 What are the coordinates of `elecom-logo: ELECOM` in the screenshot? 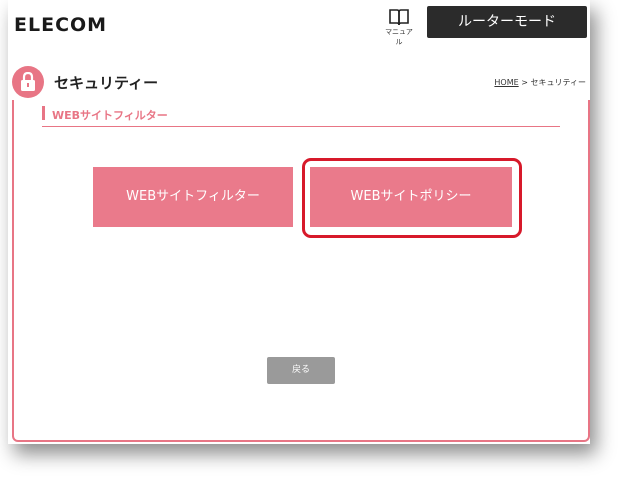 It's located at (61, 25).